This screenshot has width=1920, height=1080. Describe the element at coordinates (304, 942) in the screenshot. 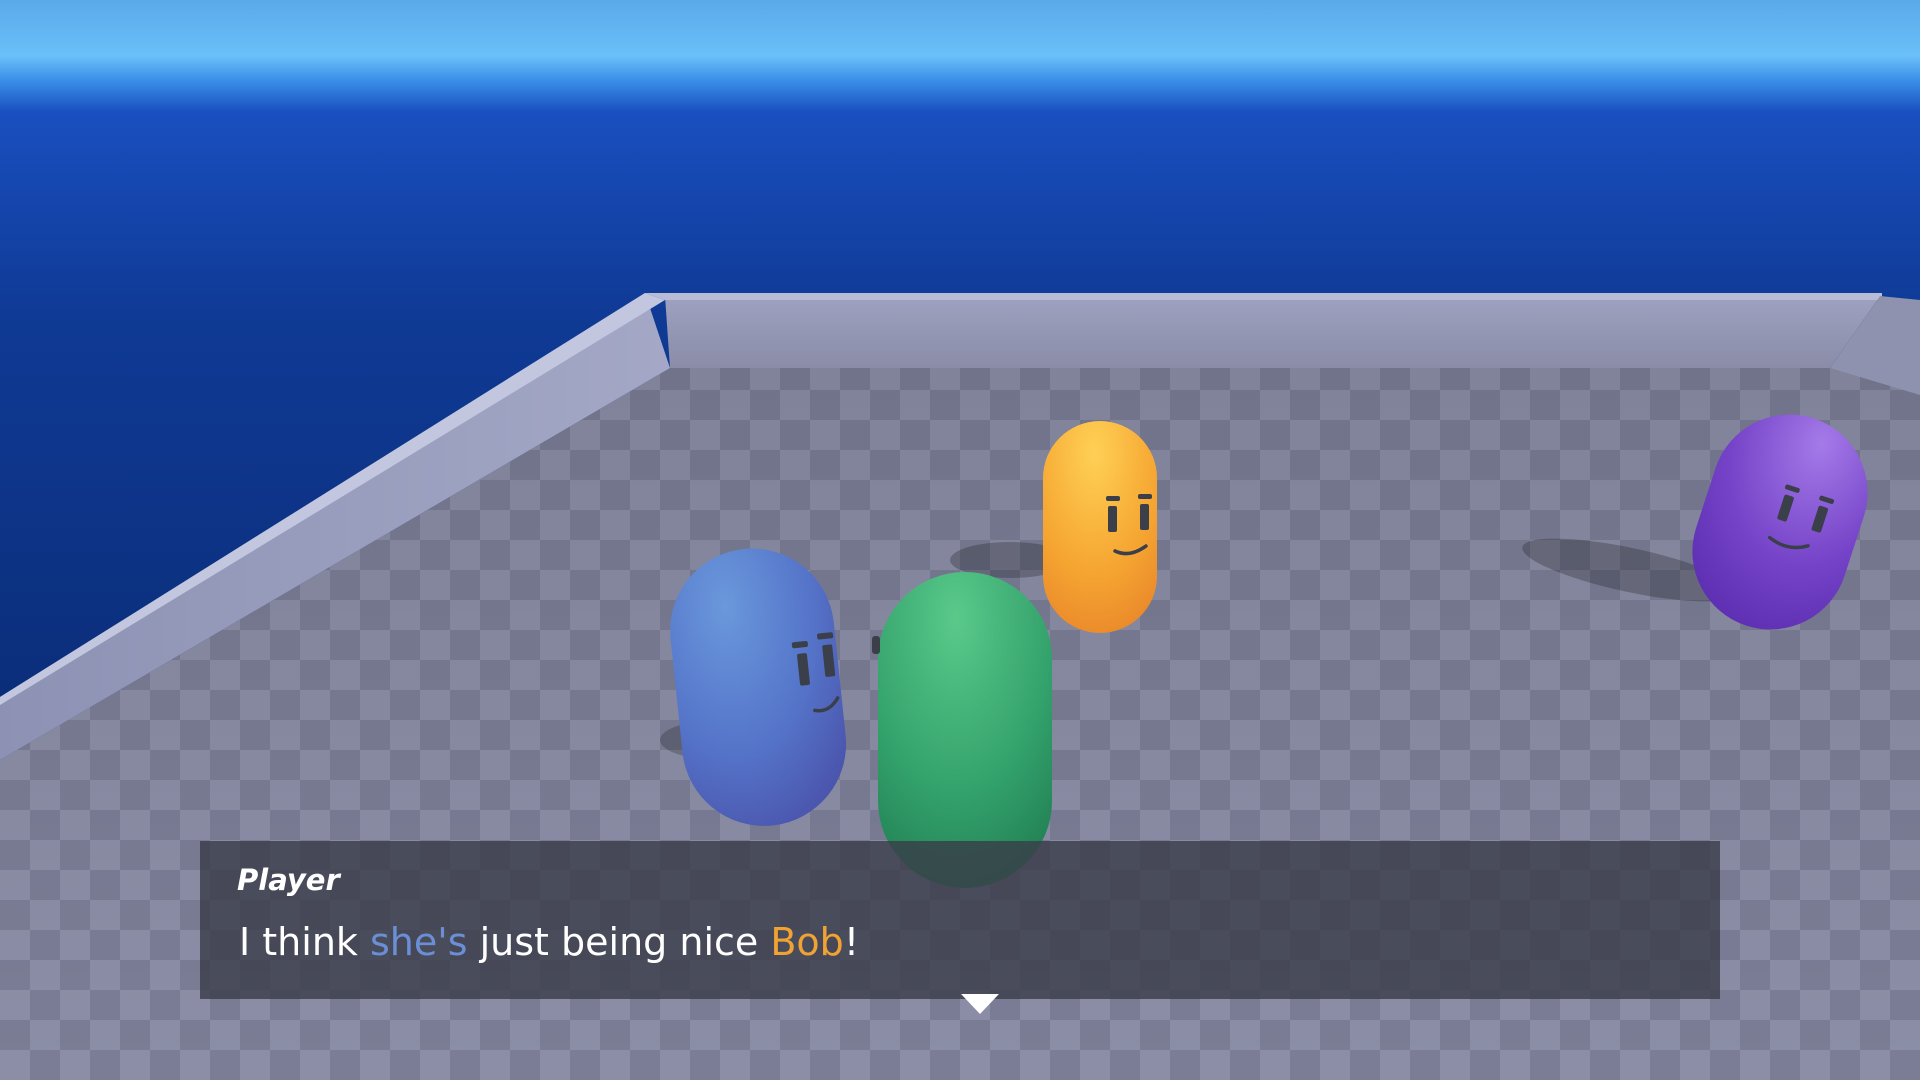

I see `dialogue-segment: I think` at that location.